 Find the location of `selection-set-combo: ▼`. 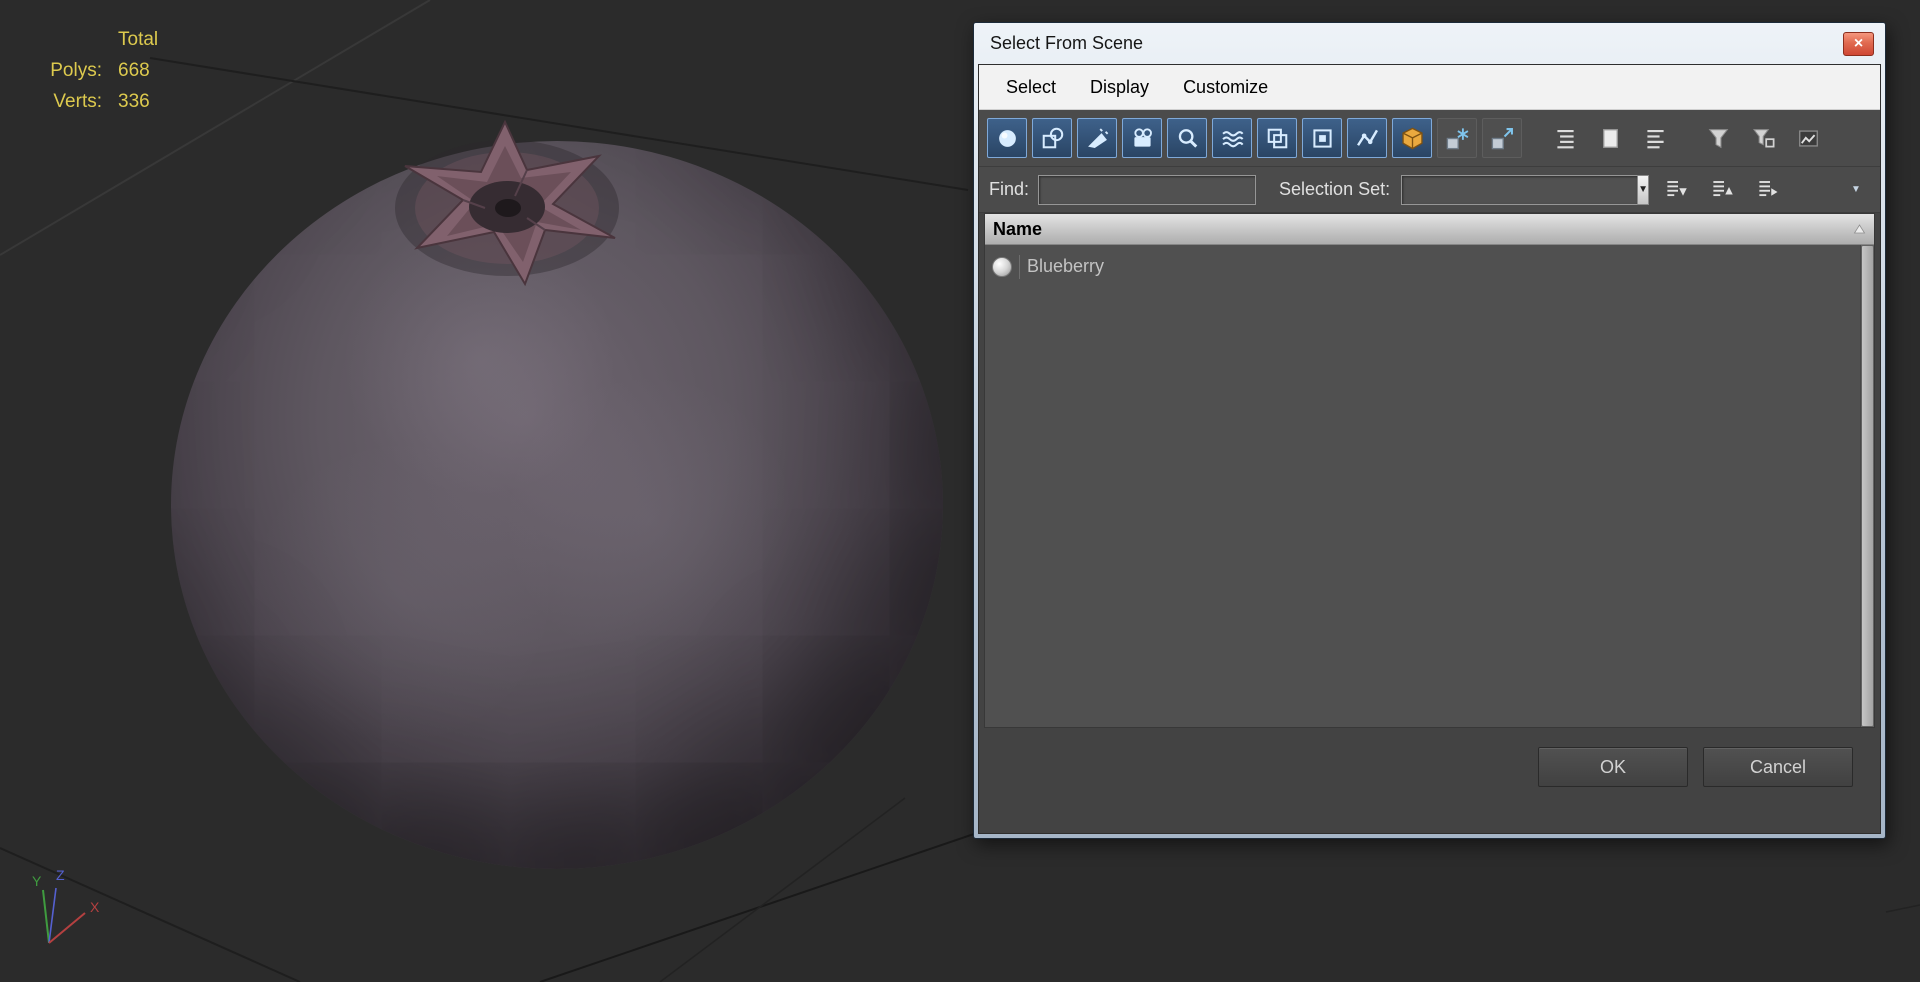

selection-set-combo: ▼ is located at coordinates (1525, 189).